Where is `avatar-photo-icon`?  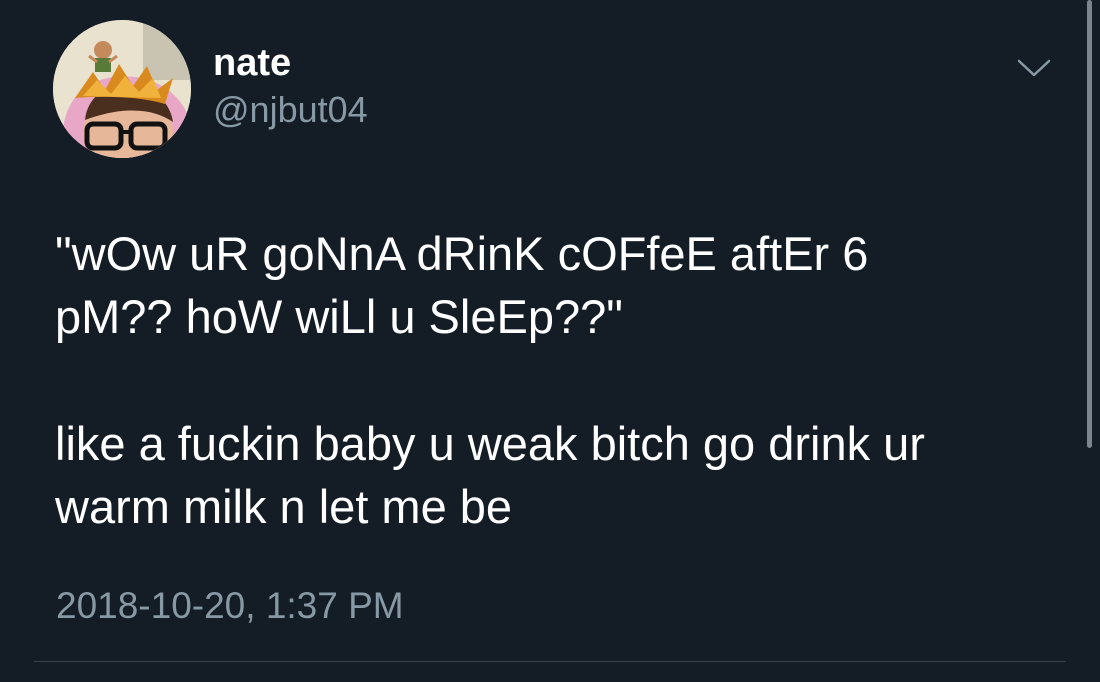 avatar-photo-icon is located at coordinates (122, 89).